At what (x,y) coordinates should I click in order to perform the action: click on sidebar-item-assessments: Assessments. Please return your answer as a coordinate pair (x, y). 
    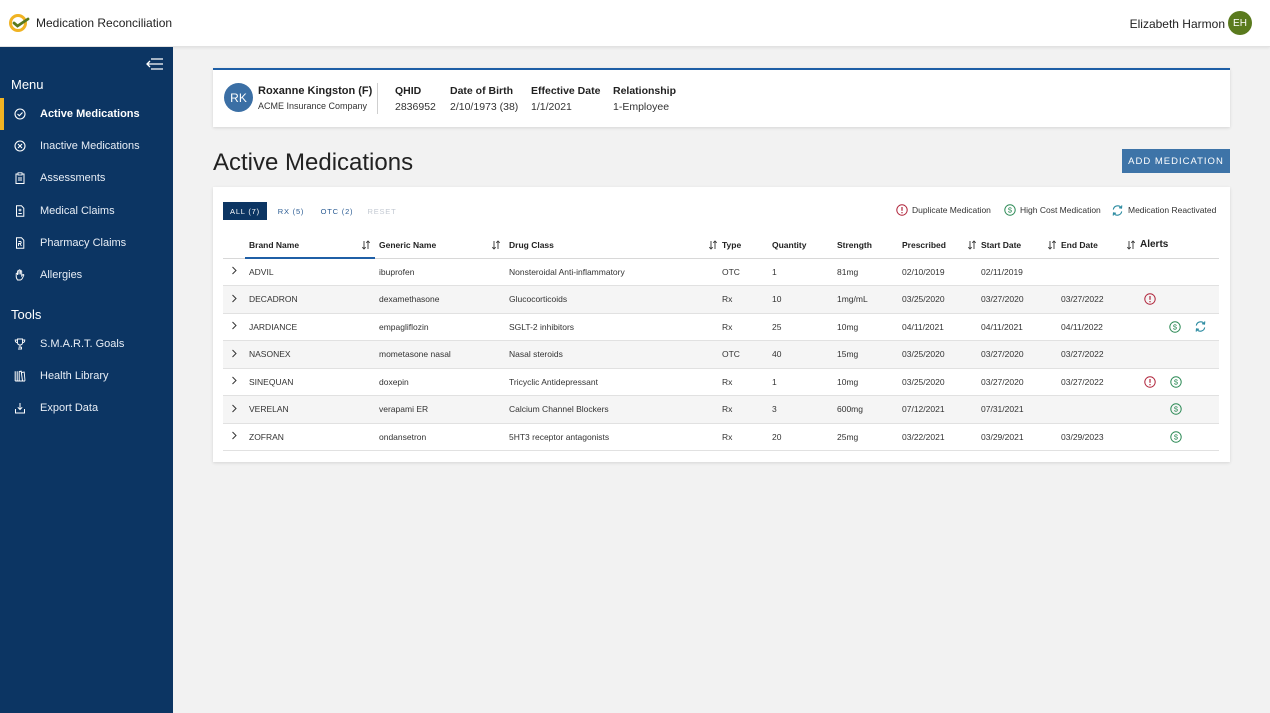
    Looking at the image, I should click on (86, 178).